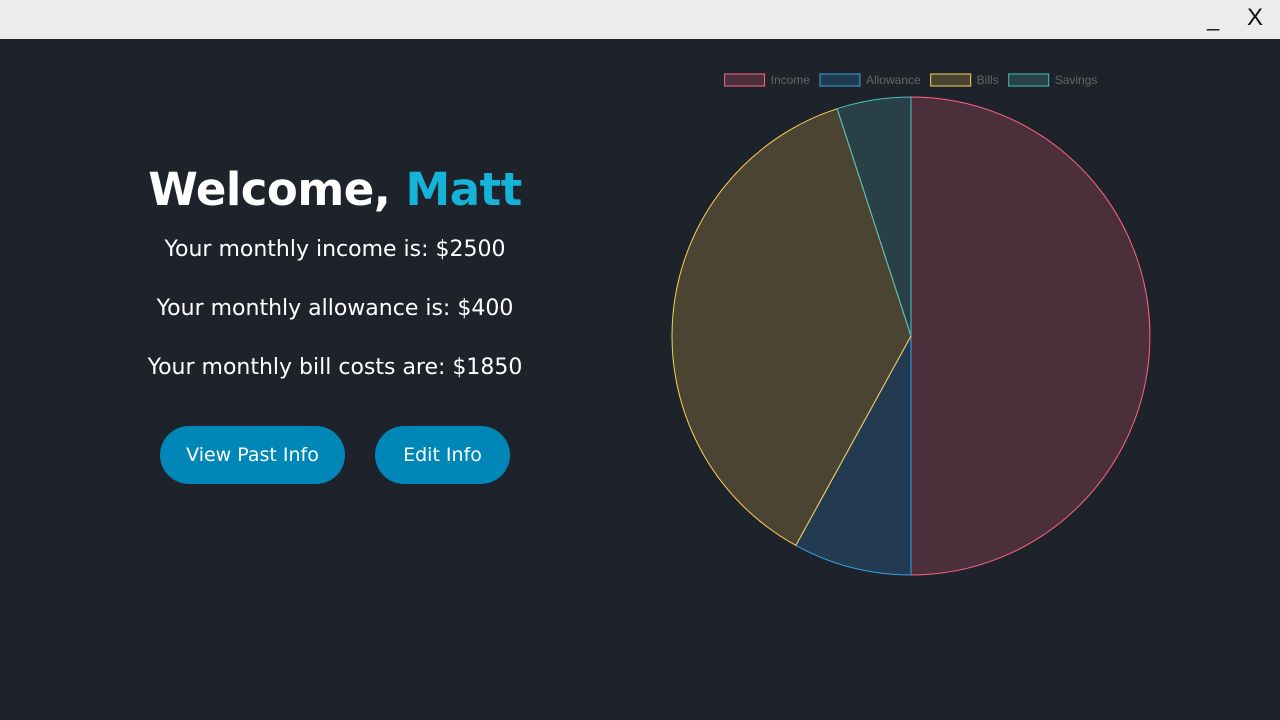 The image size is (1280, 720). I want to click on pie-slice-income, so click(1030, 336).